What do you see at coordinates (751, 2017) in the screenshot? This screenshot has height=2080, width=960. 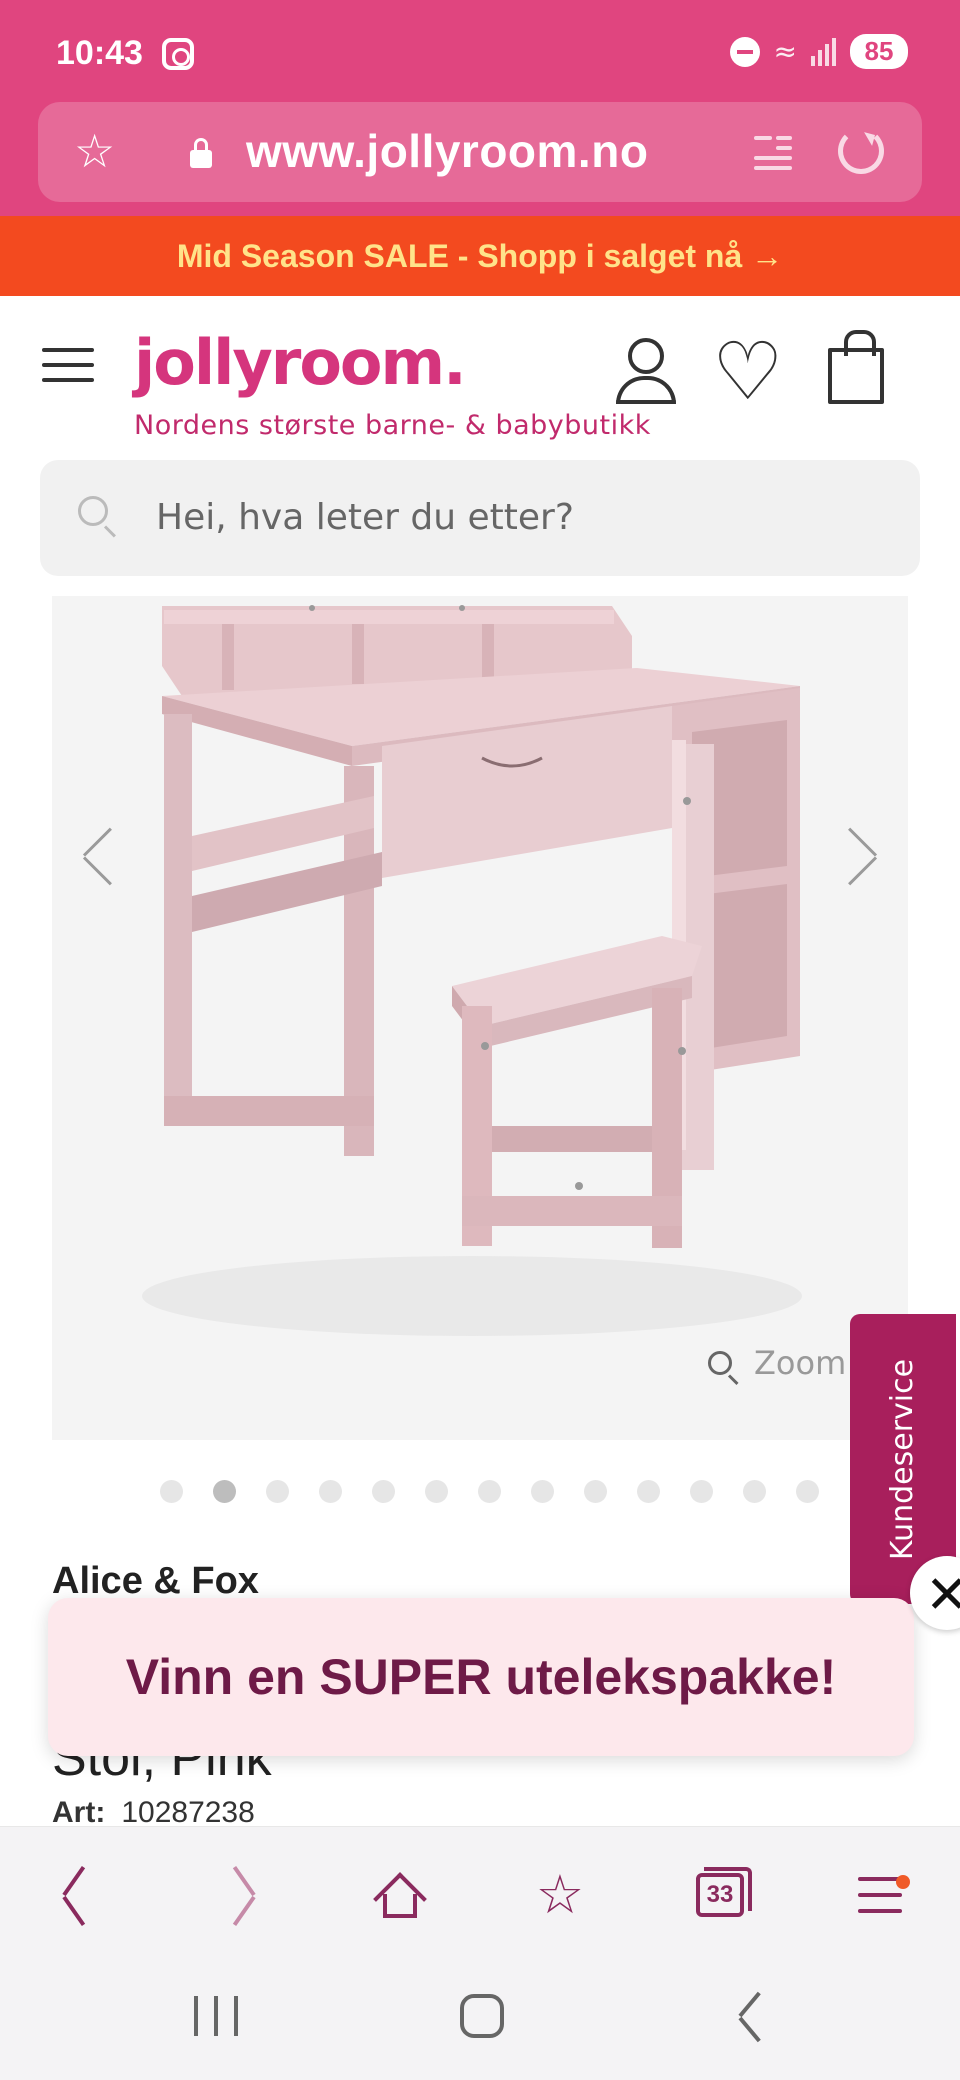 I see `system-back-icon` at bounding box center [751, 2017].